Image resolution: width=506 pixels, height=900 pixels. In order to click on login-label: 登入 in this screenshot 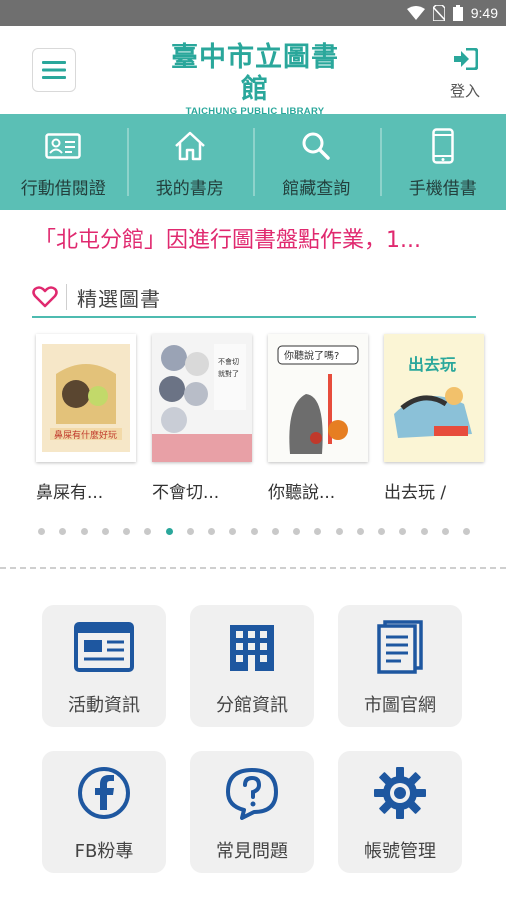, I will do `click(464, 91)`.